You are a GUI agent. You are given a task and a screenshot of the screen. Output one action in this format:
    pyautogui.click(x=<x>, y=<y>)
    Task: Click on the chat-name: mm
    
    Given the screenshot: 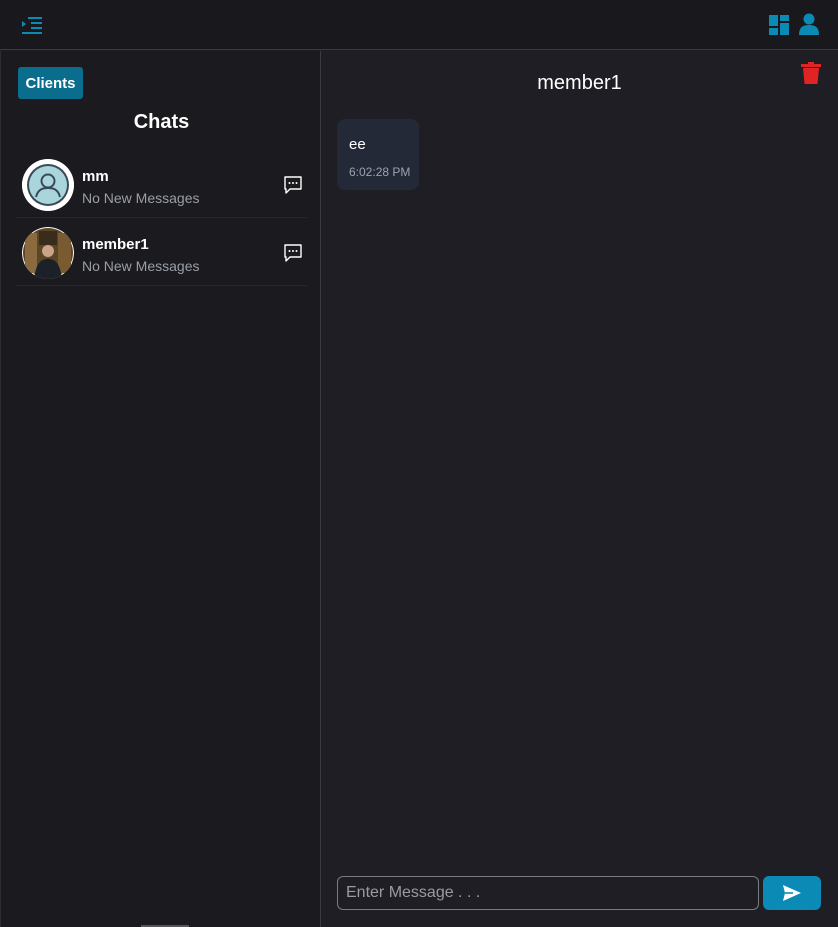 What is the action you would take?
    pyautogui.click(x=95, y=176)
    